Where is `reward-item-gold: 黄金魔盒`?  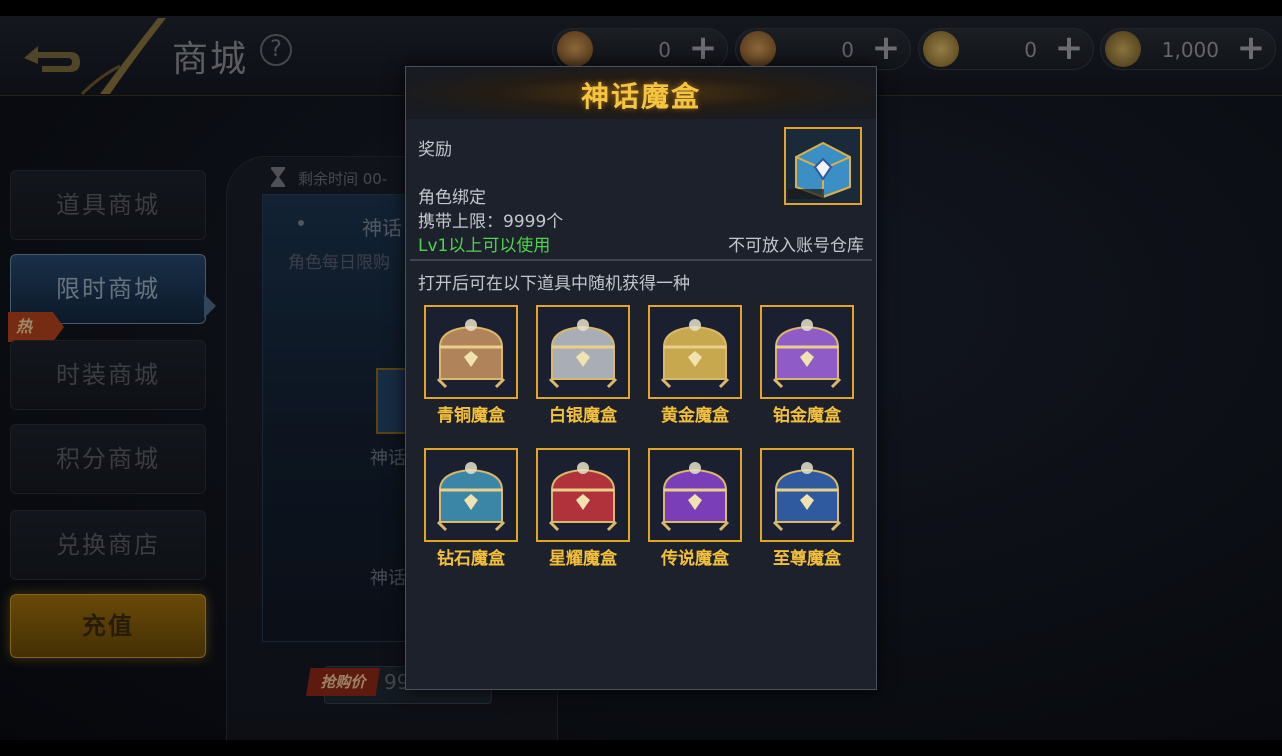
reward-item-gold: 黄金魔盒 is located at coordinates (696, 365).